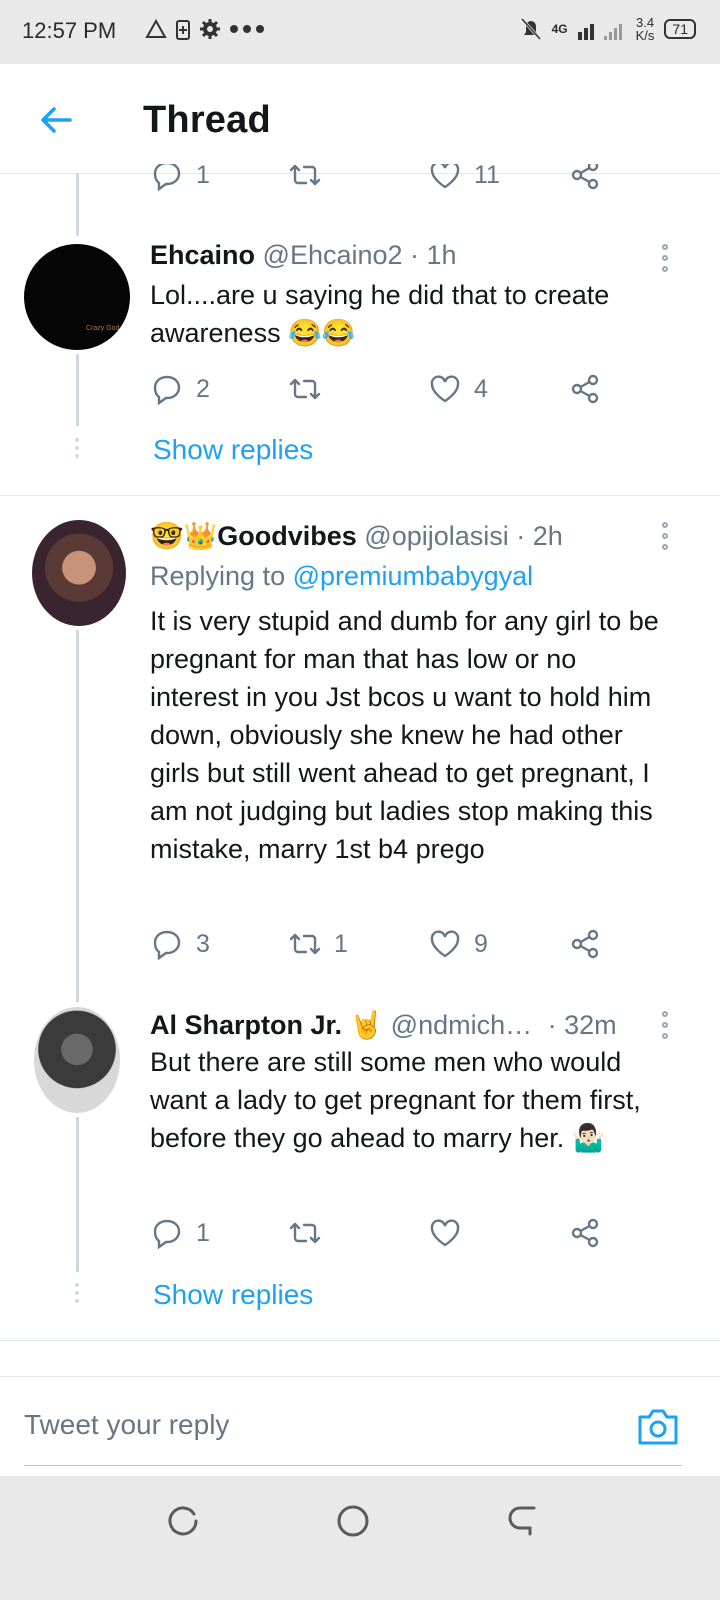 This screenshot has height=1600, width=720. Describe the element at coordinates (360, 119) in the screenshot. I see `thread-header: Thread` at that location.